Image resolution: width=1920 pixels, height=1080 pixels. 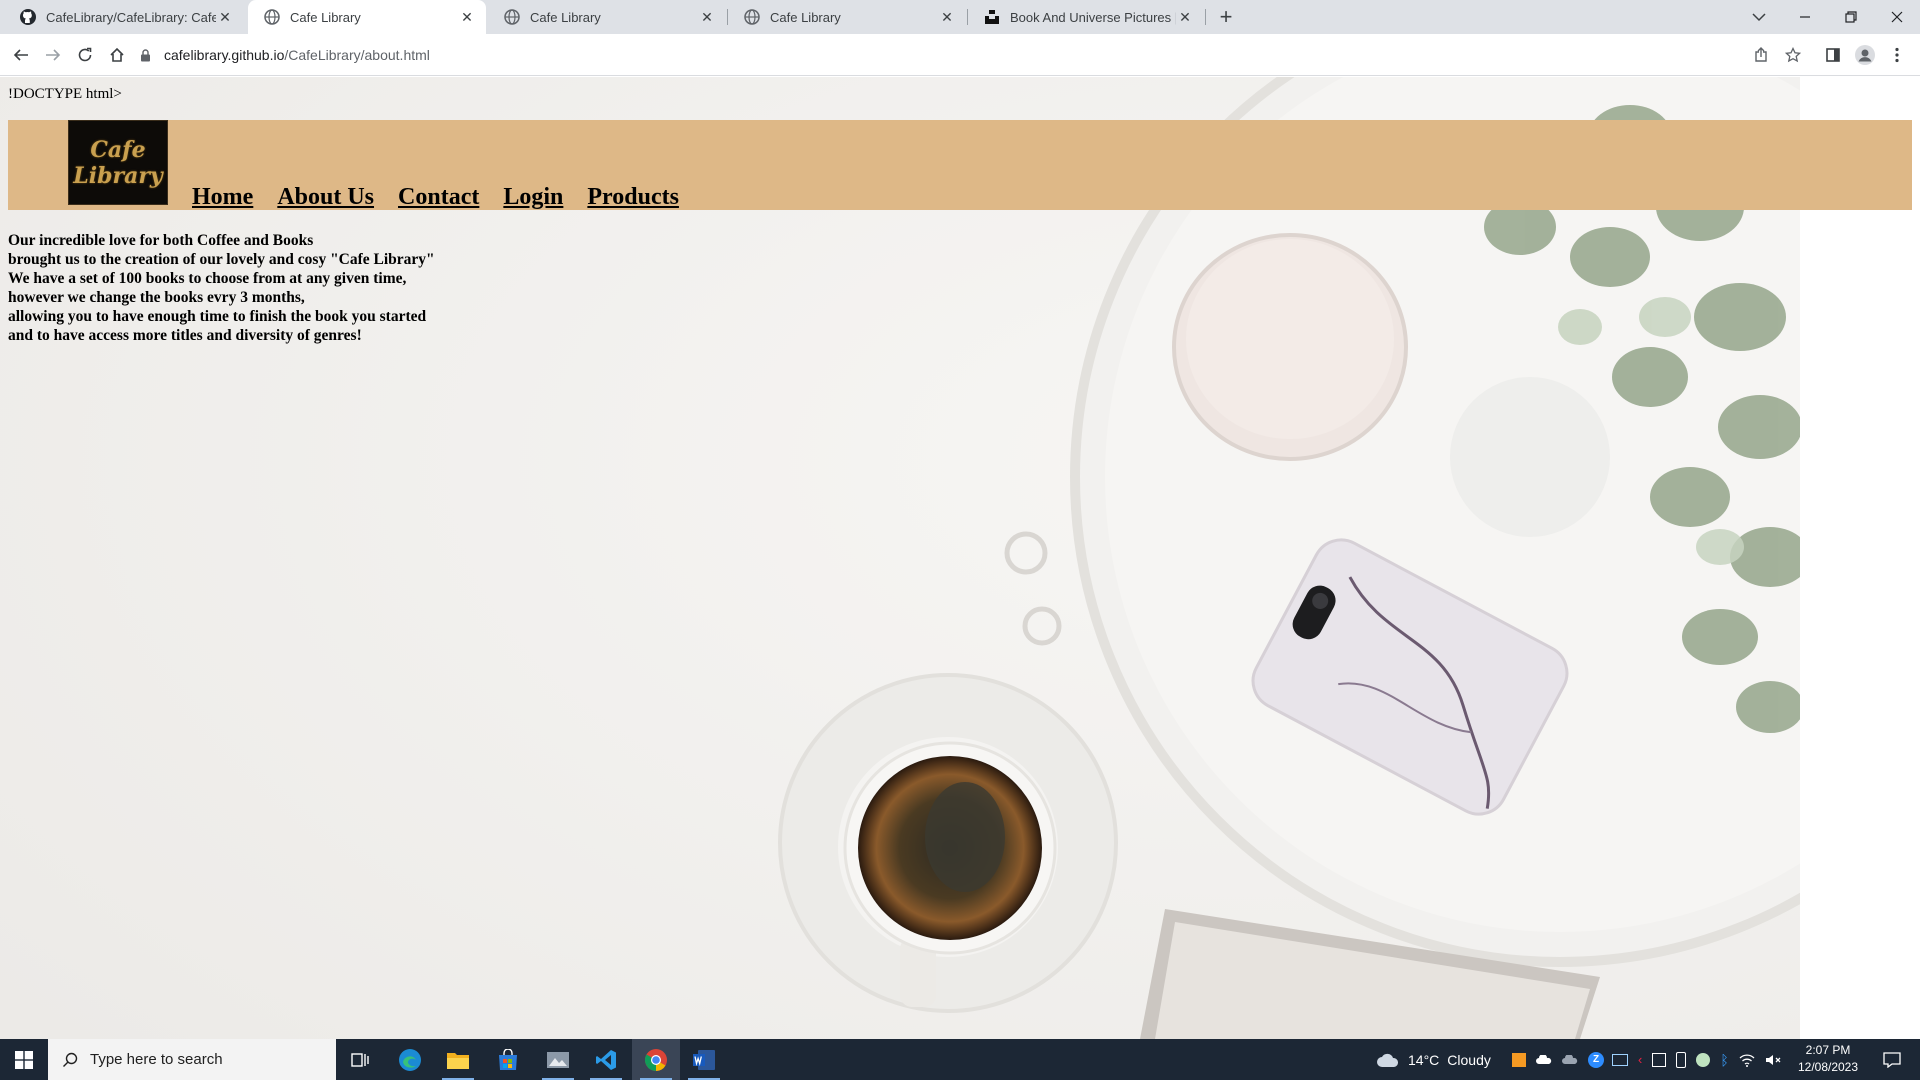 What do you see at coordinates (65, 94) in the screenshot?
I see `stray-doctype-text: !DOCTYPE html>` at bounding box center [65, 94].